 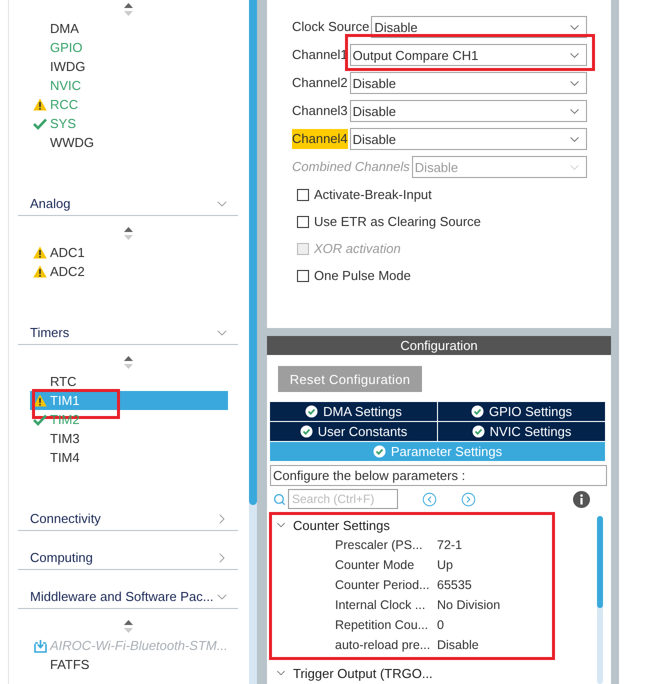 What do you see at coordinates (429, 499) in the screenshot?
I see `previous-button` at bounding box center [429, 499].